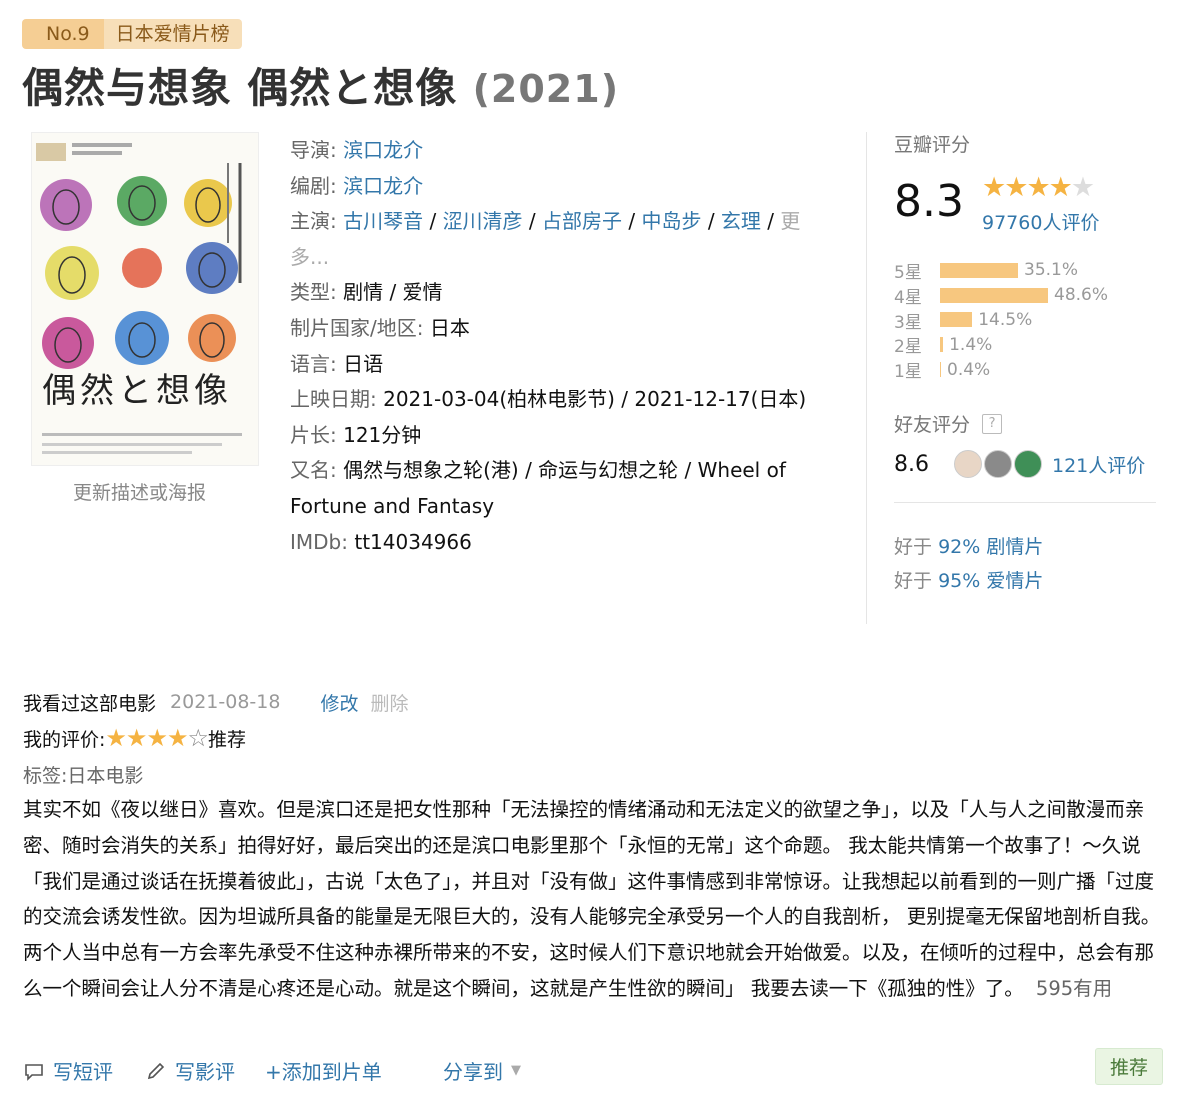  What do you see at coordinates (959, 581) in the screenshot?
I see `better-than-percent: 95%` at bounding box center [959, 581].